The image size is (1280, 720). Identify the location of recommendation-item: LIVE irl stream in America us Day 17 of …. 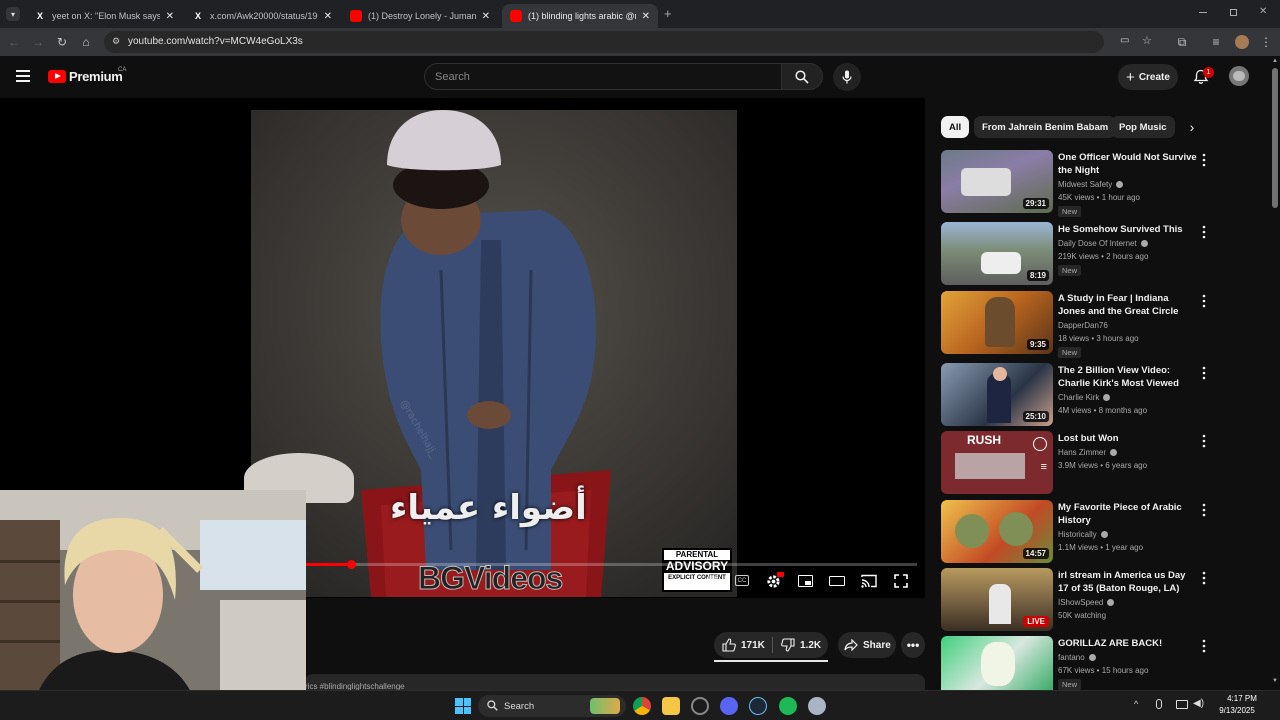
(1076, 600).